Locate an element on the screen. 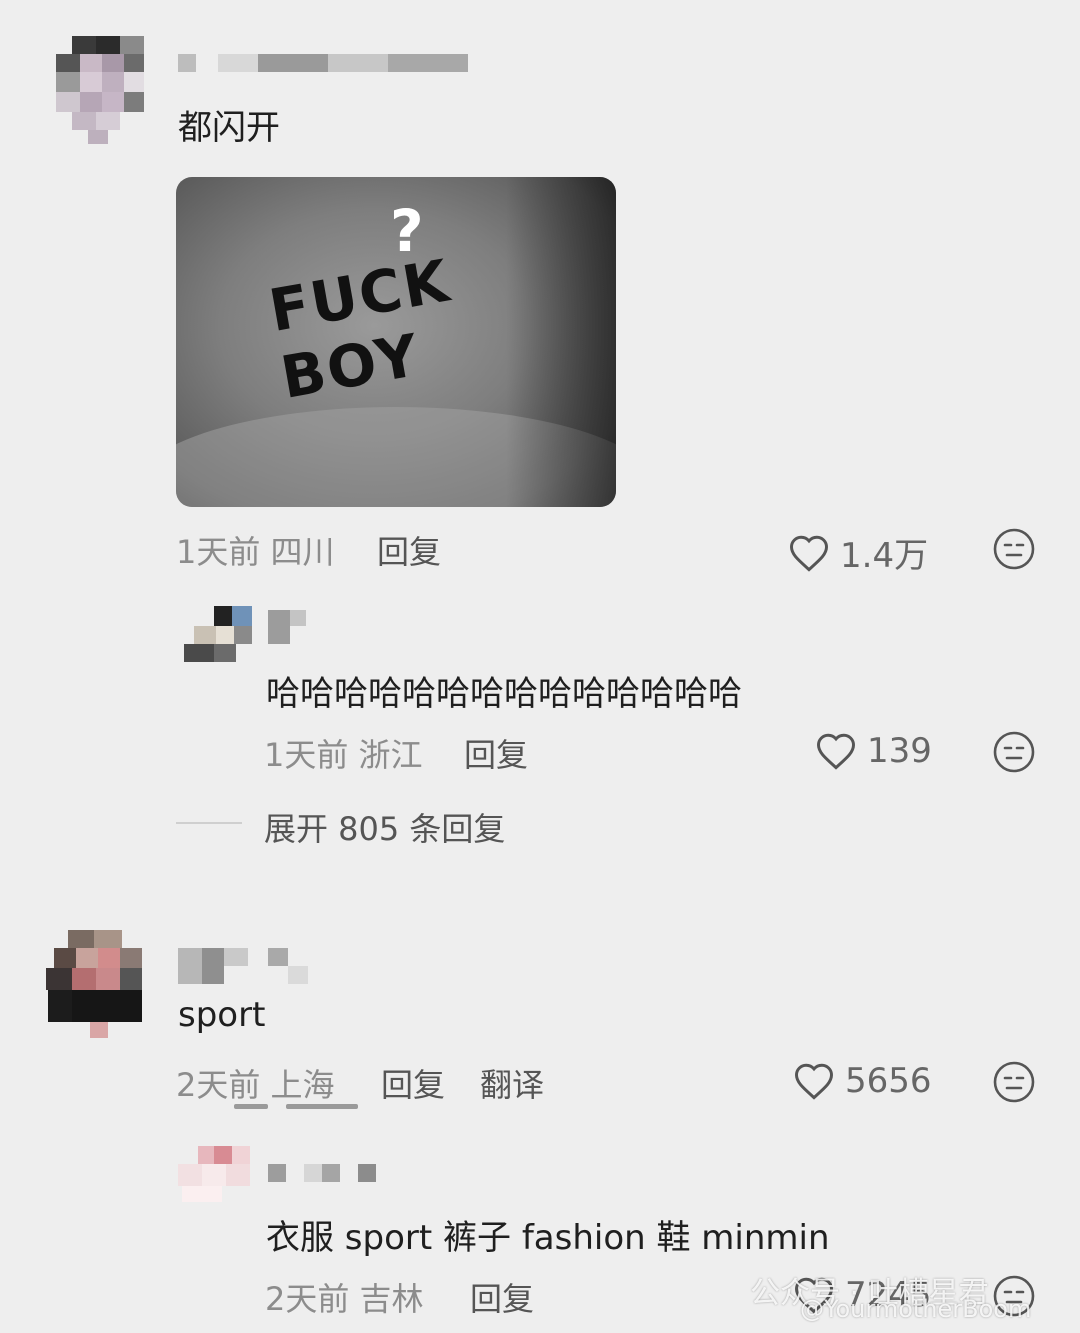  like-count: 5656 is located at coordinates (888, 1081).